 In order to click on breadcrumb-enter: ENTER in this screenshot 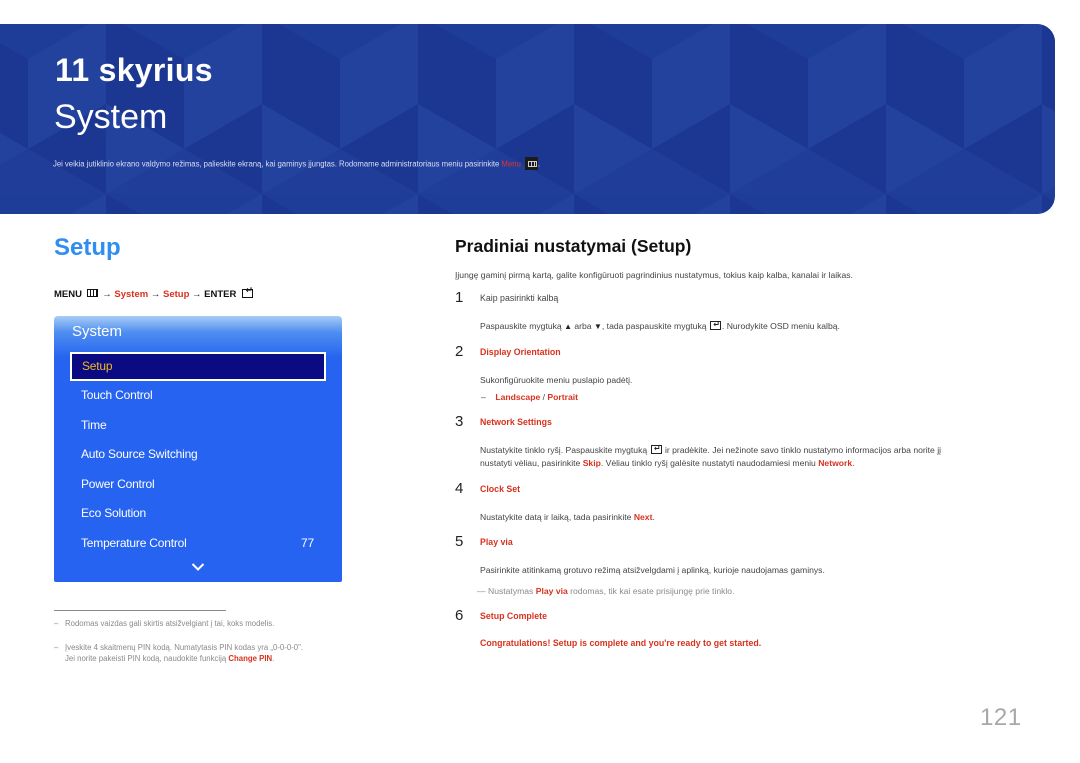, I will do `click(220, 294)`.